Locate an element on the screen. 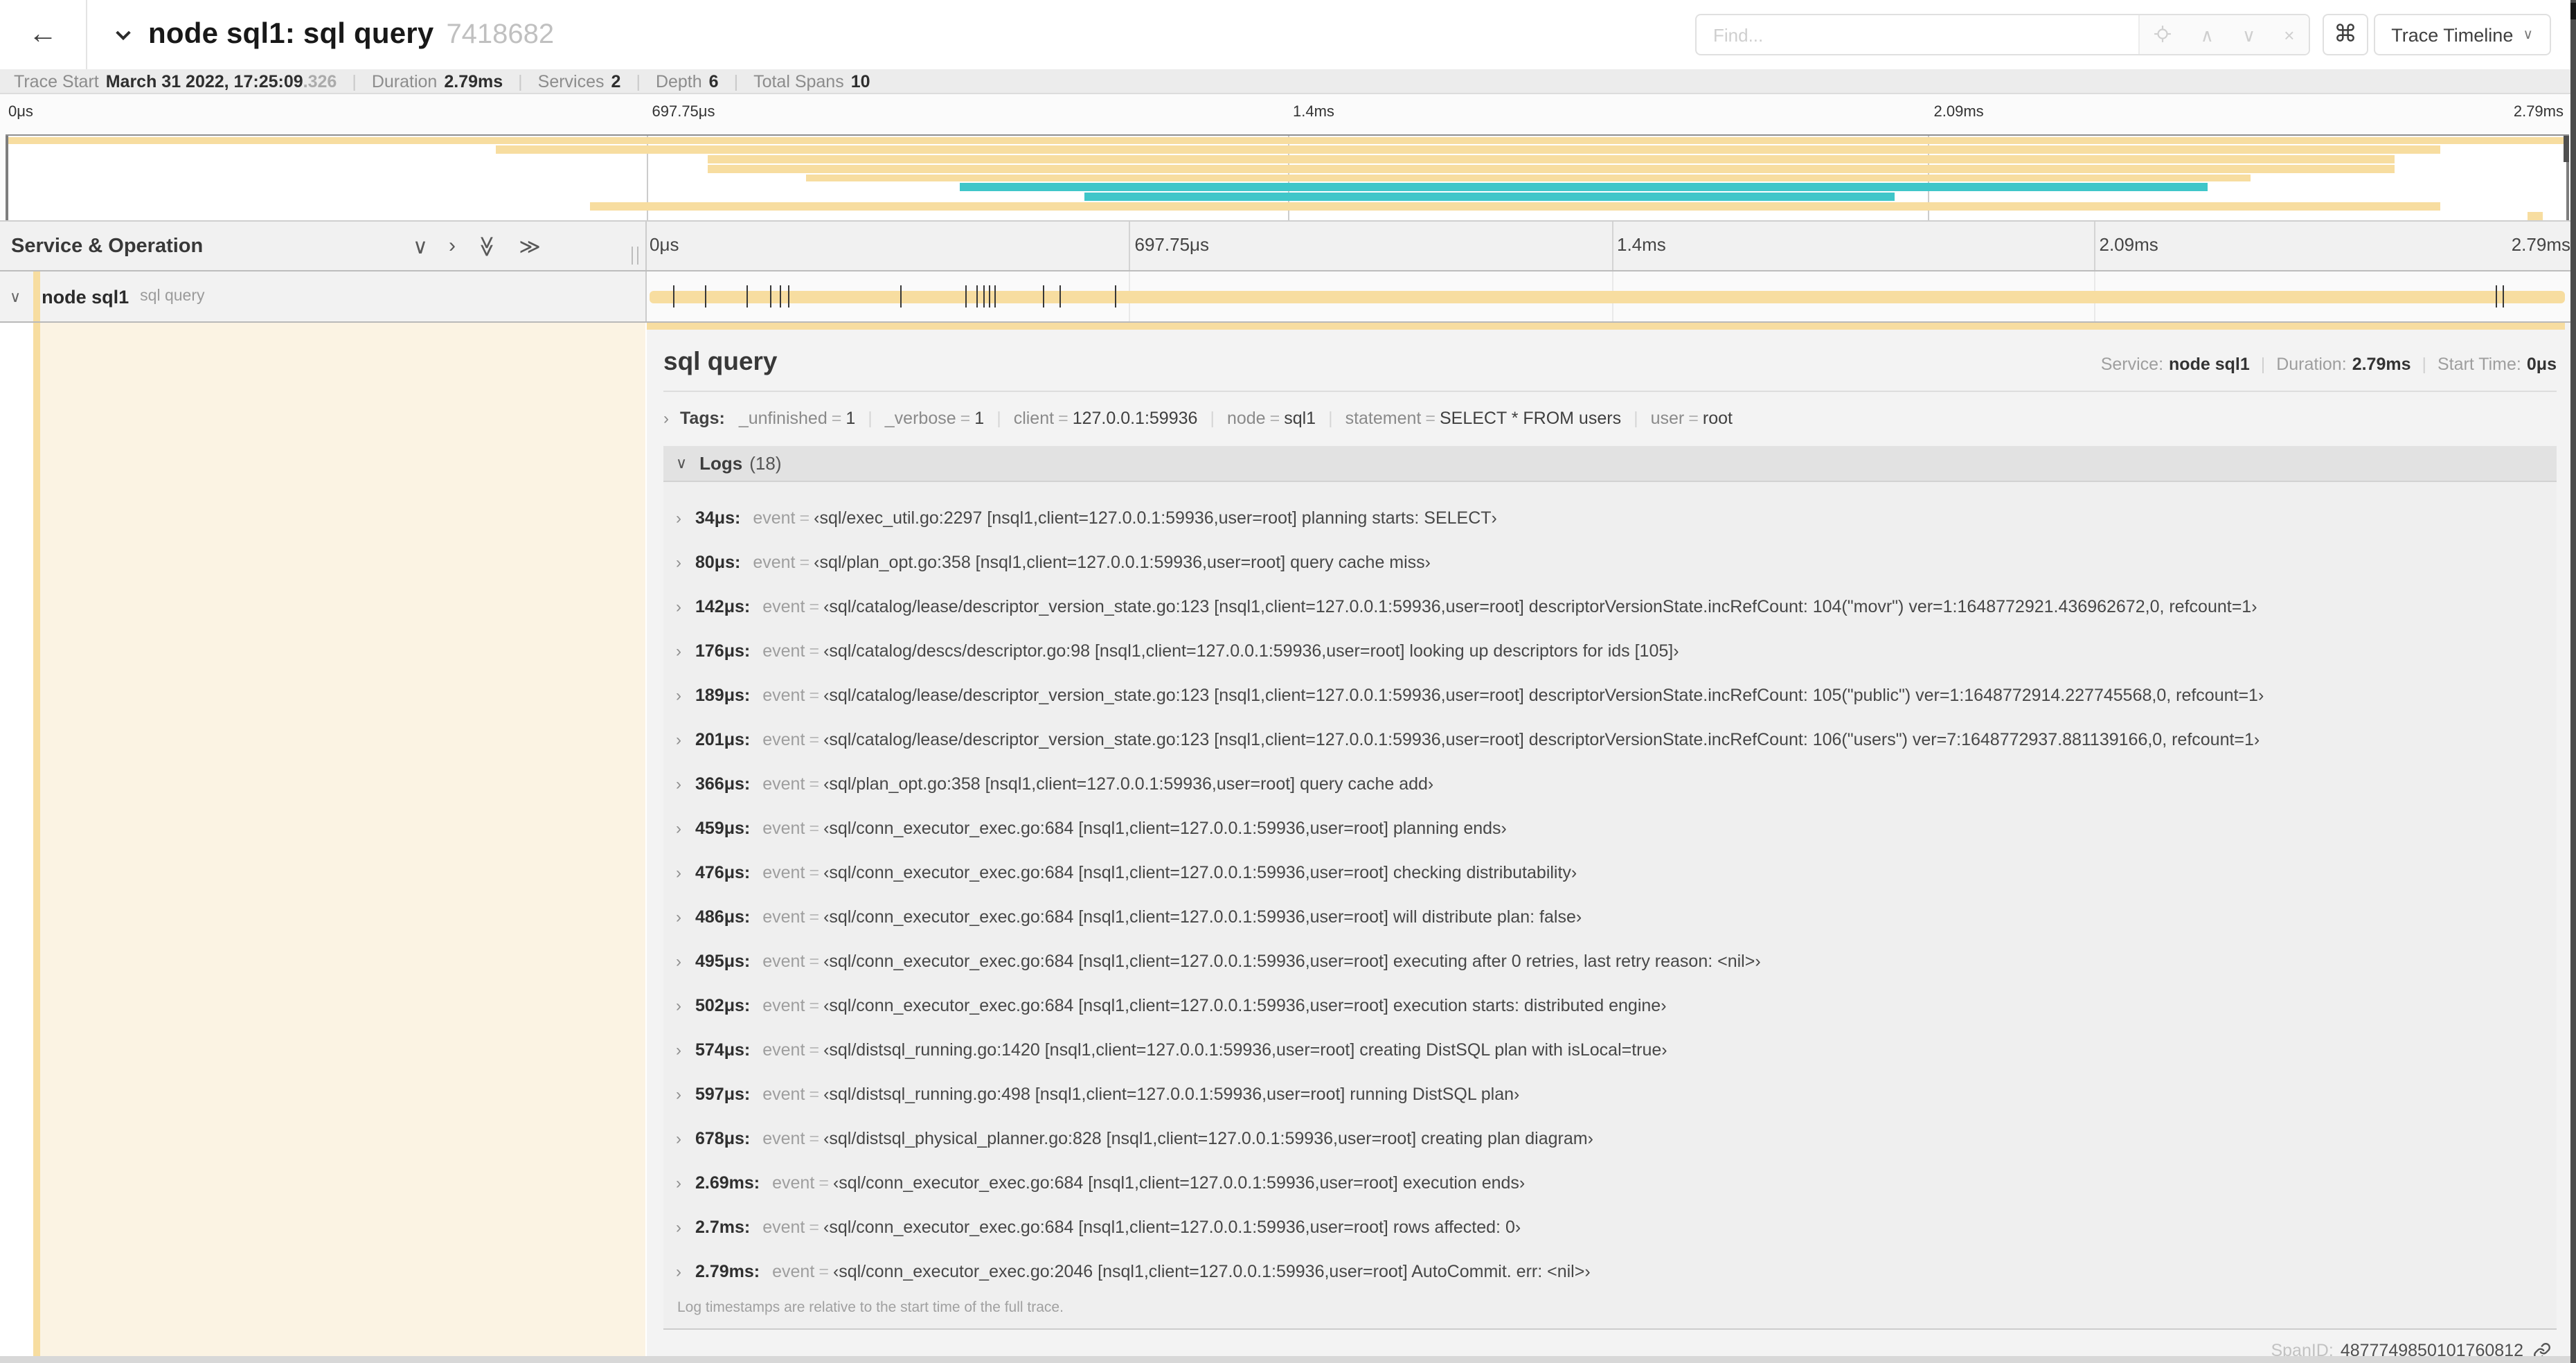 This screenshot has height=1363, width=2576. clear-find-icon: × is located at coordinates (2289, 35).